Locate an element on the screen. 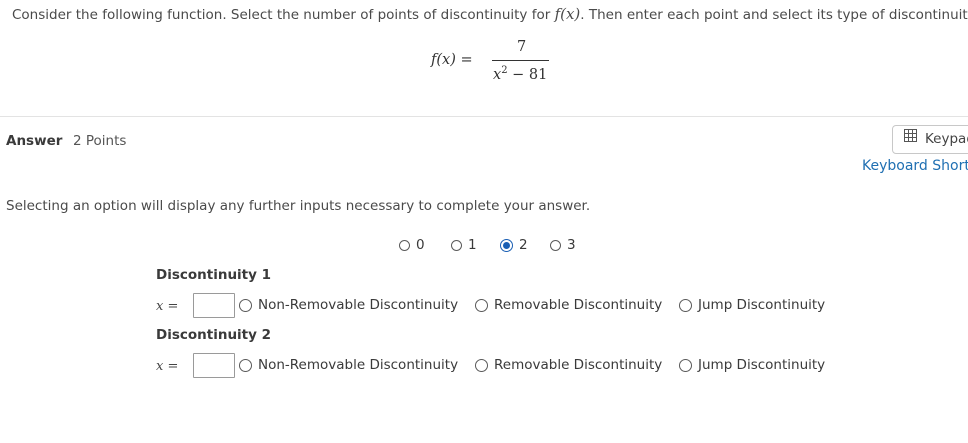 This screenshot has height=443, width=968. discontinuity-1-x-label: x = is located at coordinates (167, 306).